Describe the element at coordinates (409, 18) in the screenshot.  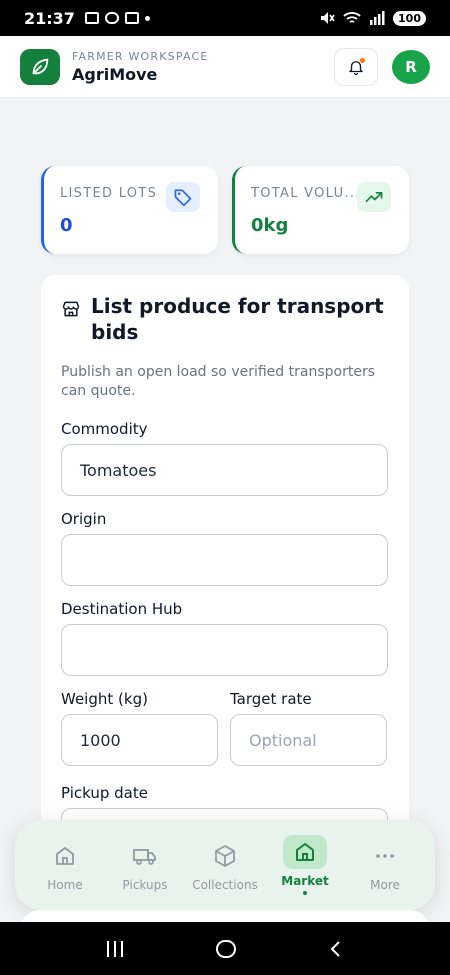
I see `battery-indicator: 100` at that location.